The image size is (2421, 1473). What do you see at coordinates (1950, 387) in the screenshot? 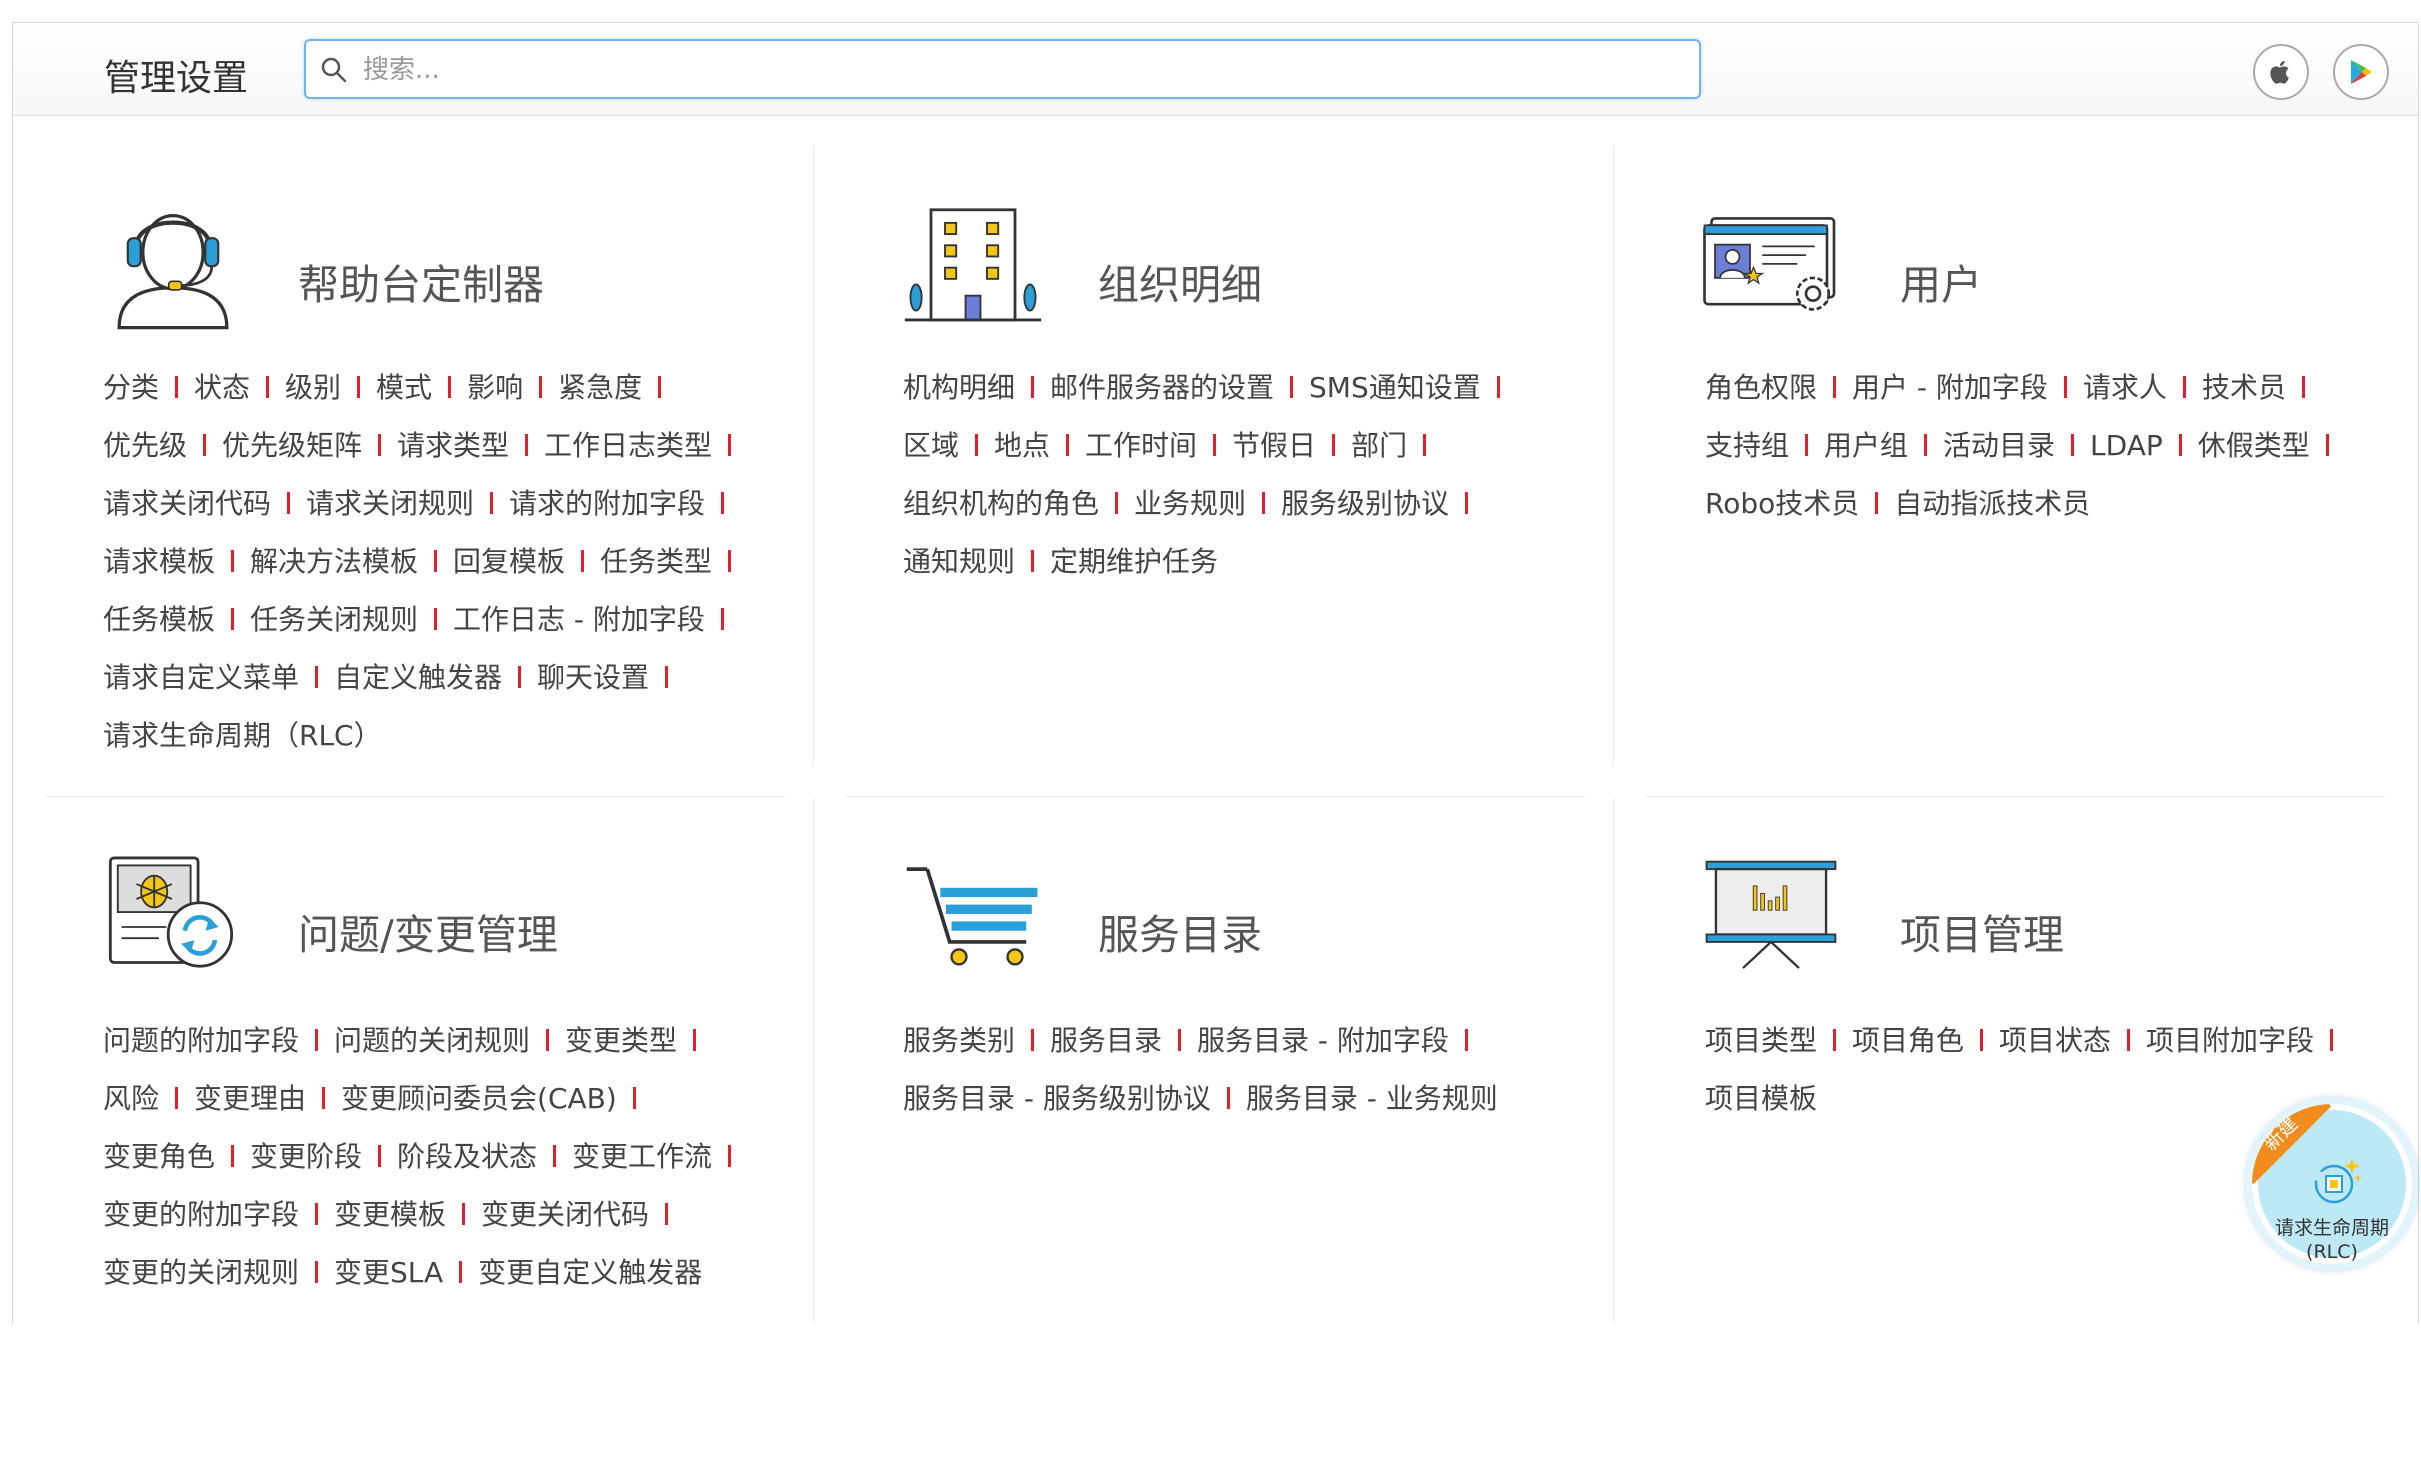
I see `settings-link: 用户 - 附加字段` at bounding box center [1950, 387].